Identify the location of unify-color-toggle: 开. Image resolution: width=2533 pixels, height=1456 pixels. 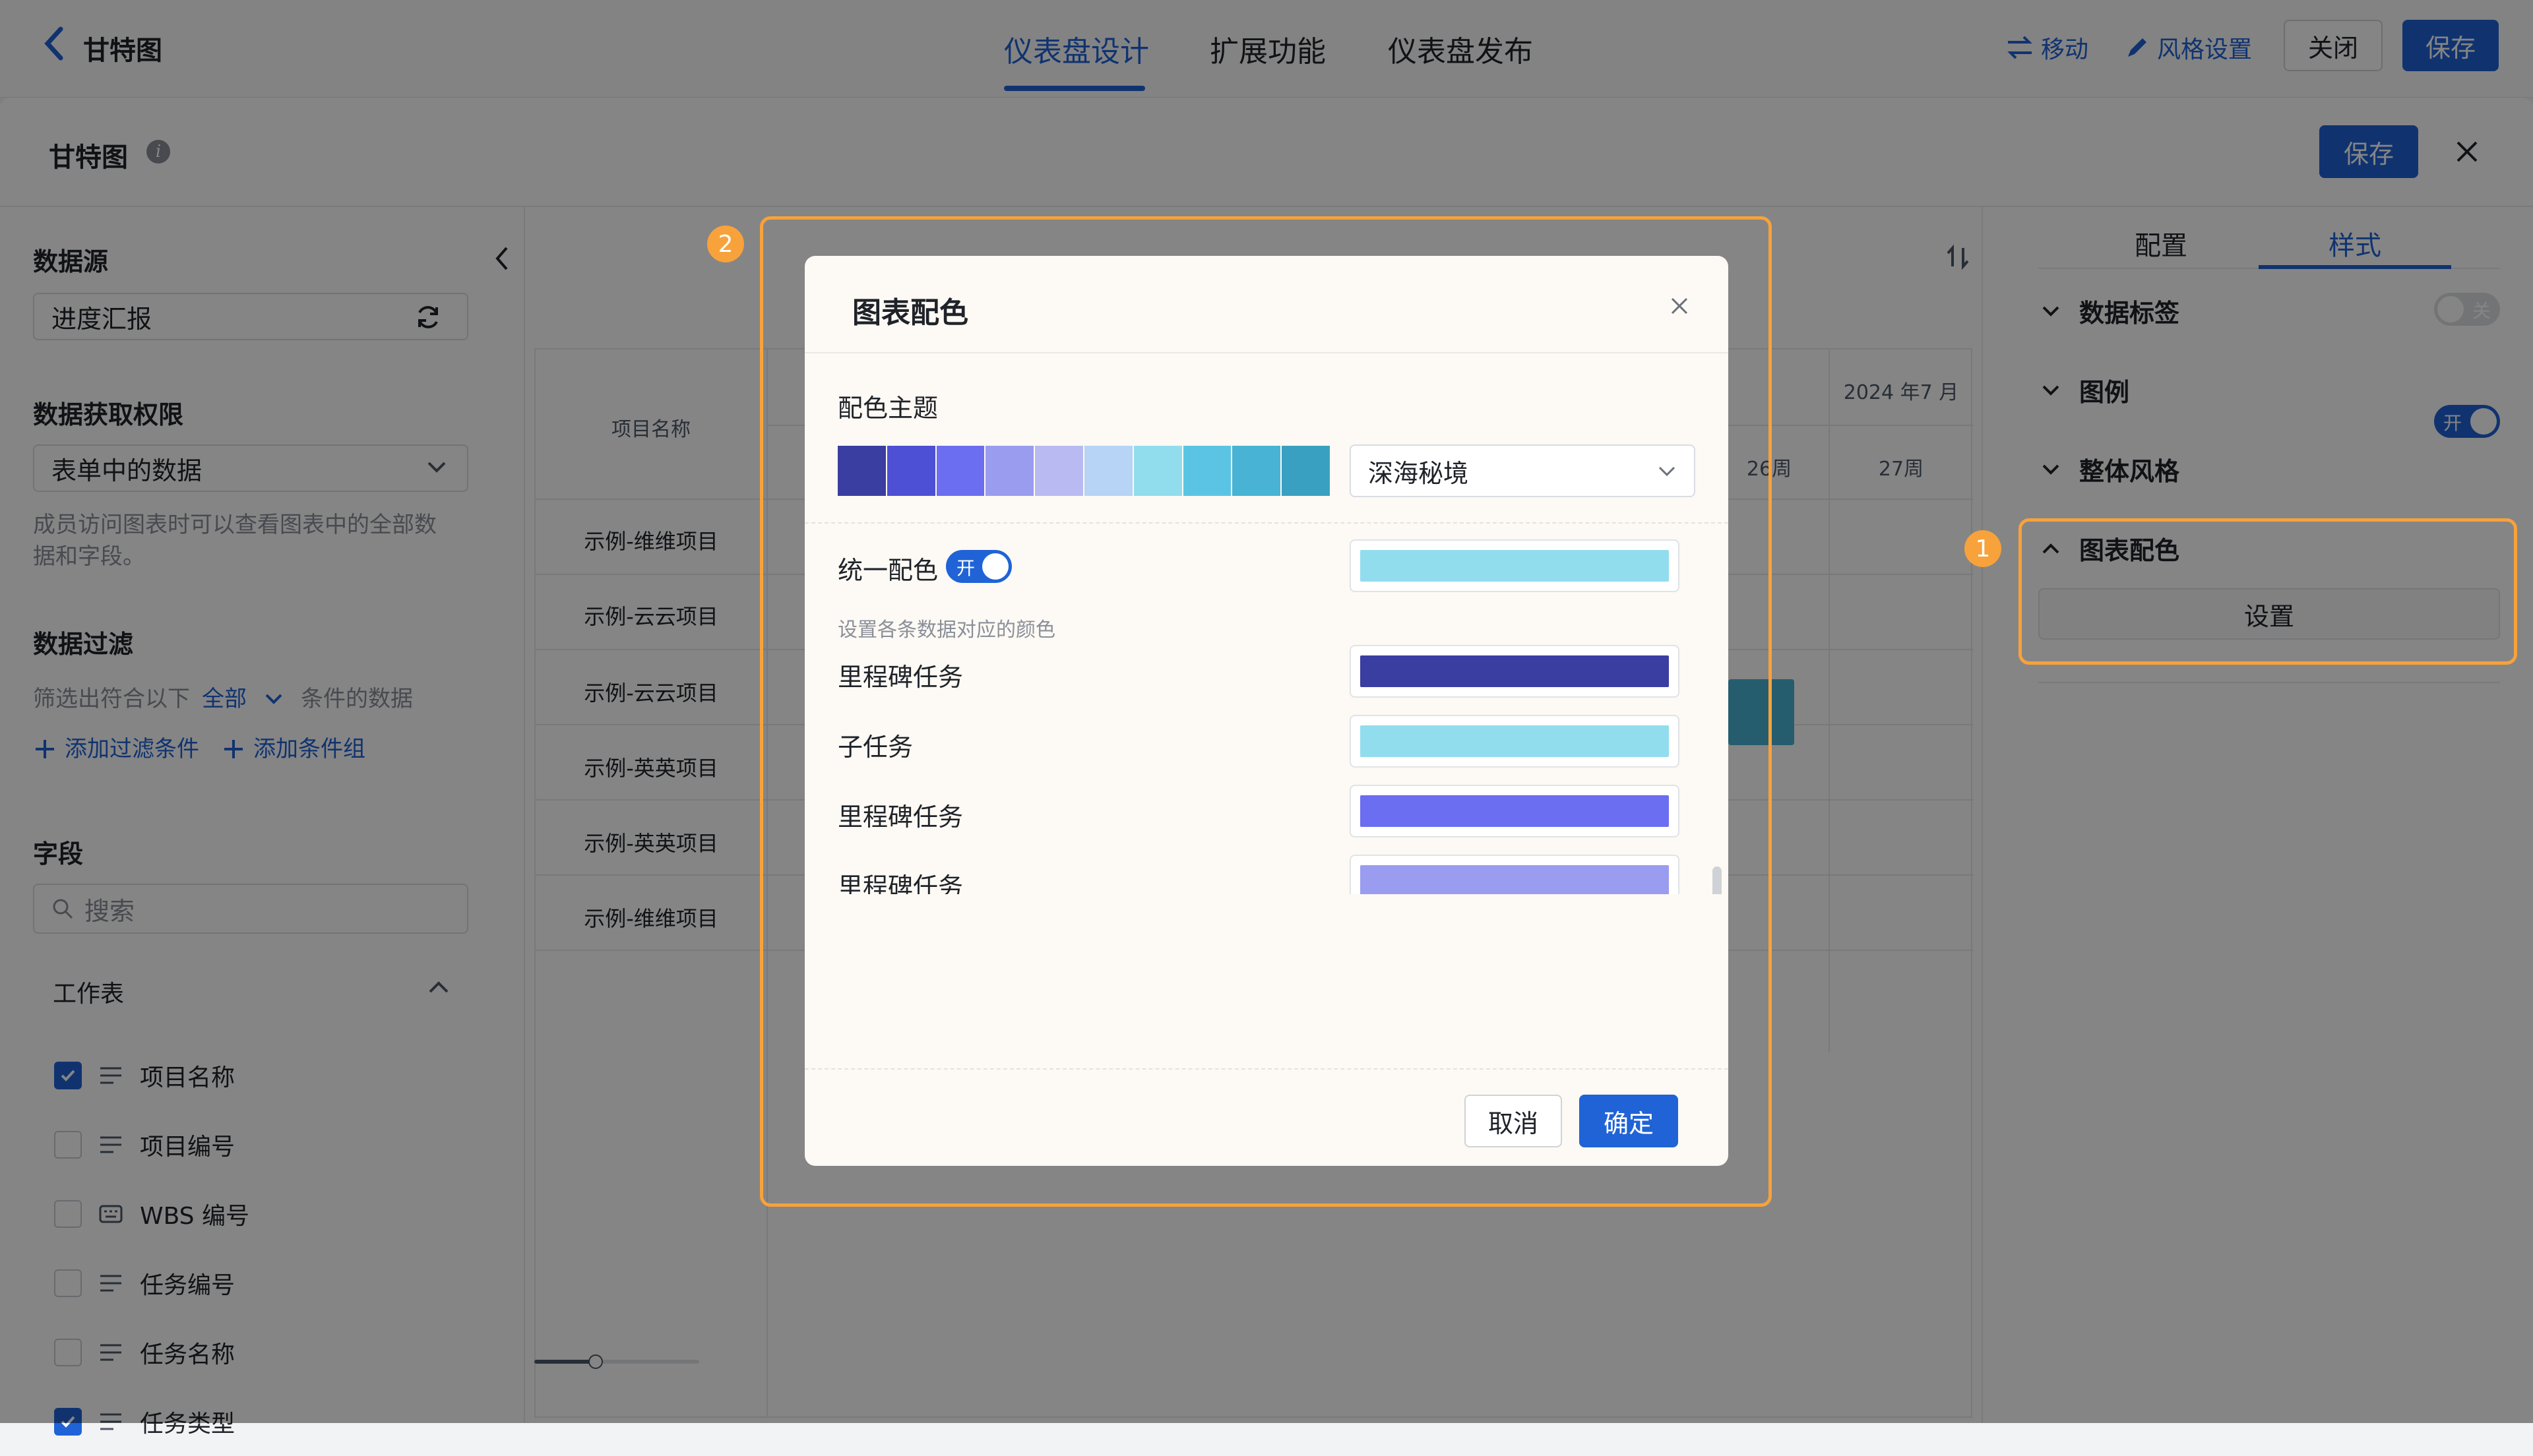
(979, 566).